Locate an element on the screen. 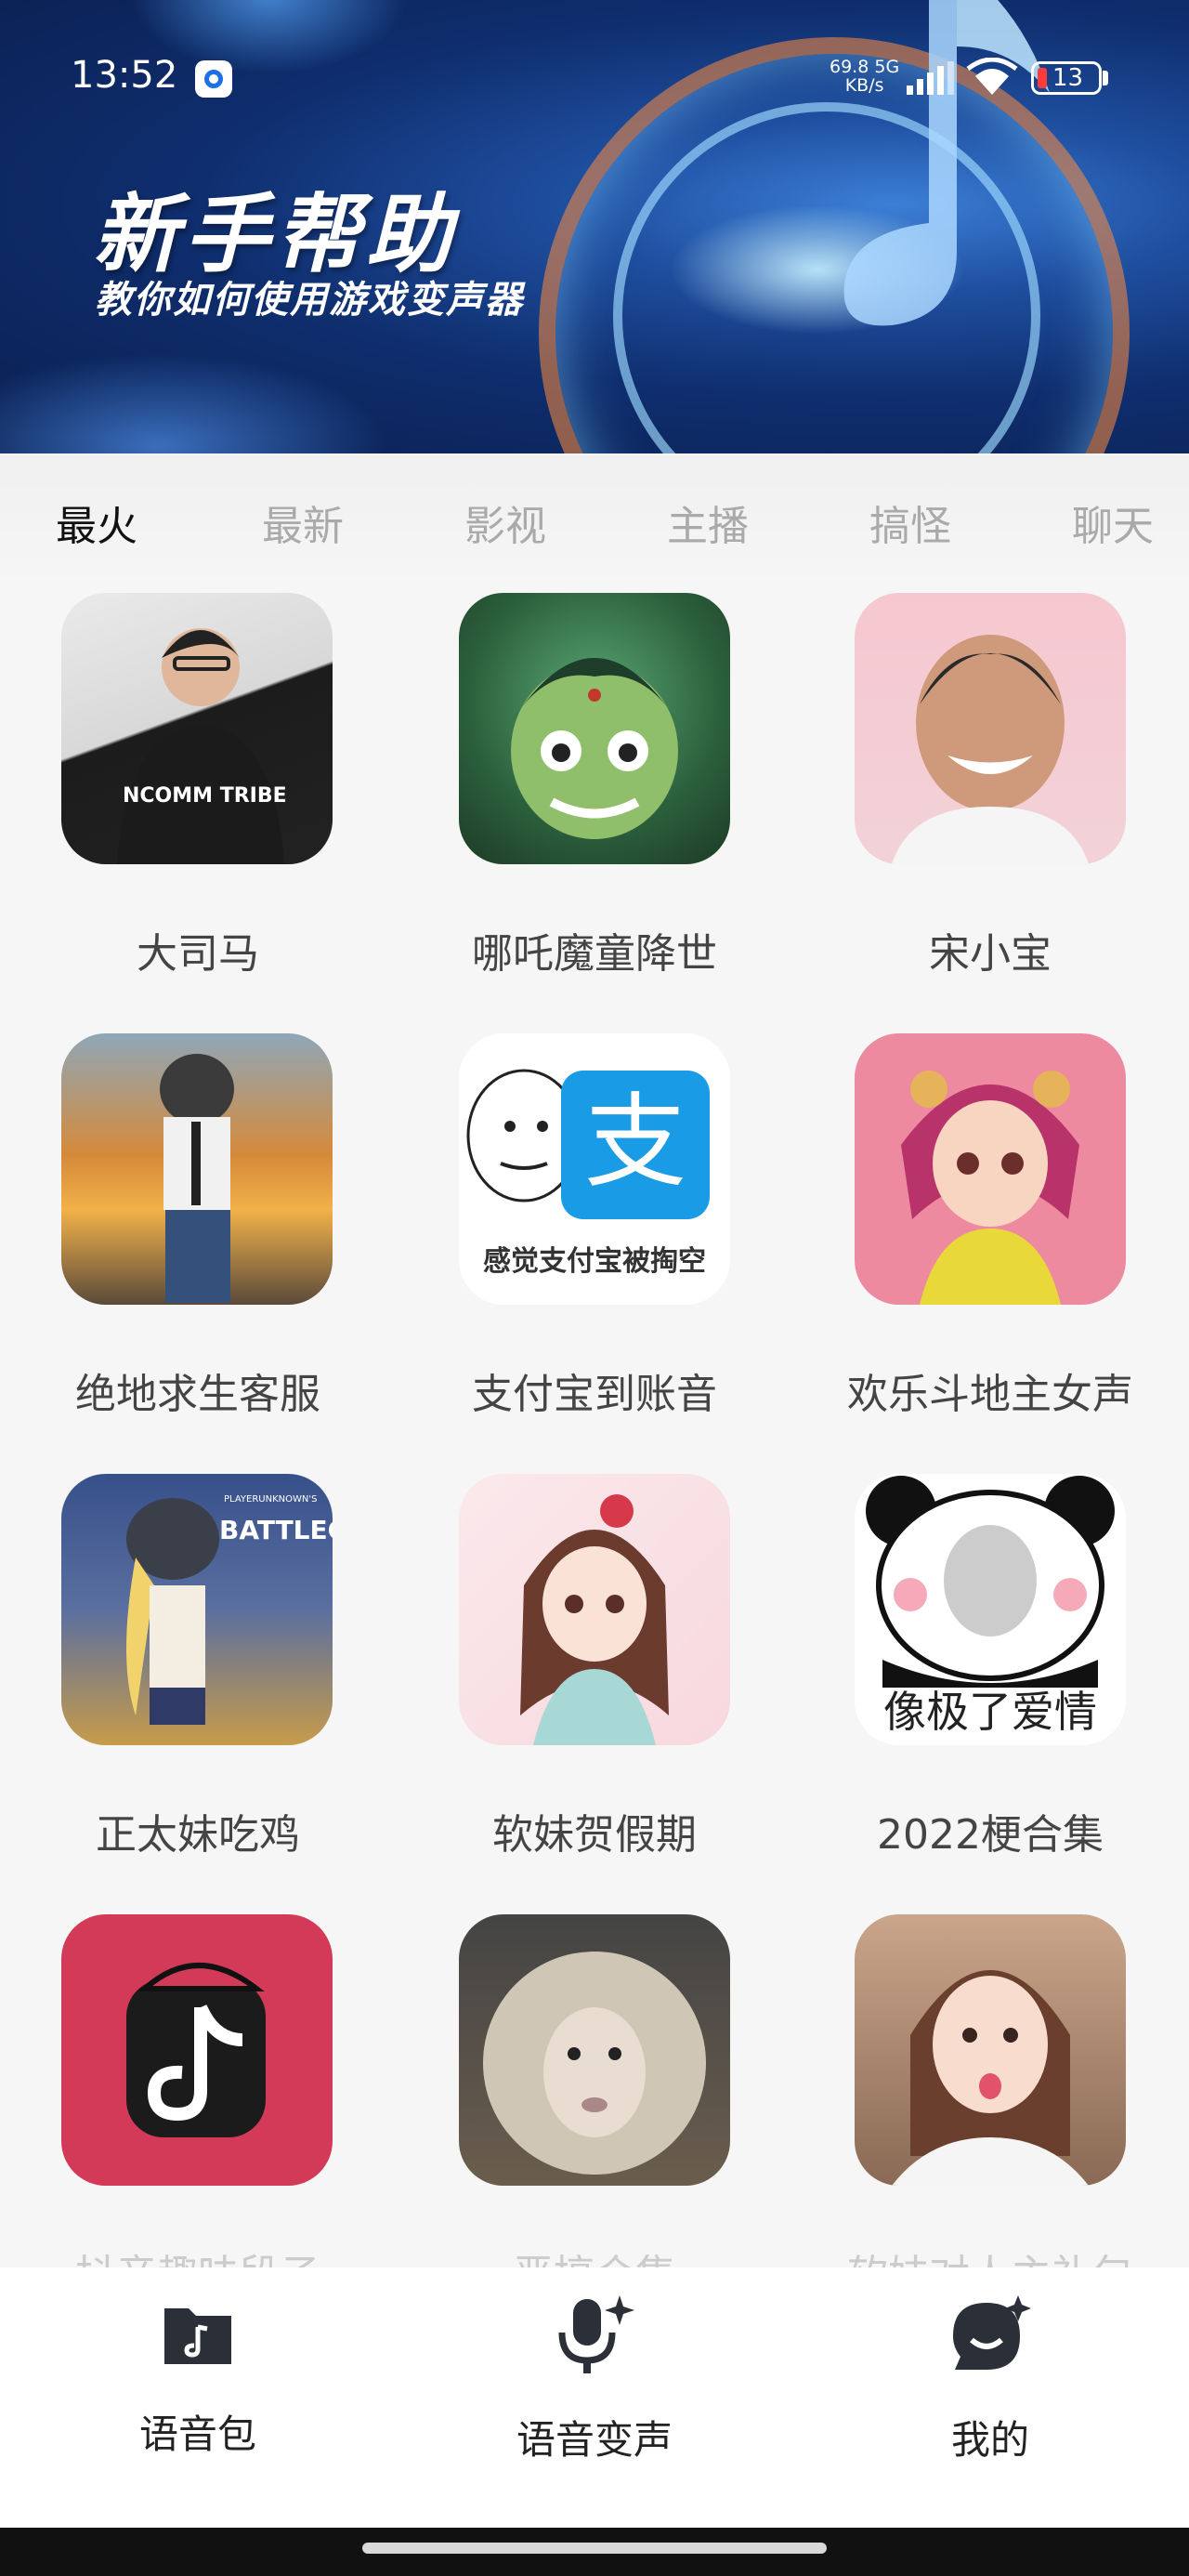 The image size is (1189, 2576). nav-label: 我的 is located at coordinates (990, 2440).